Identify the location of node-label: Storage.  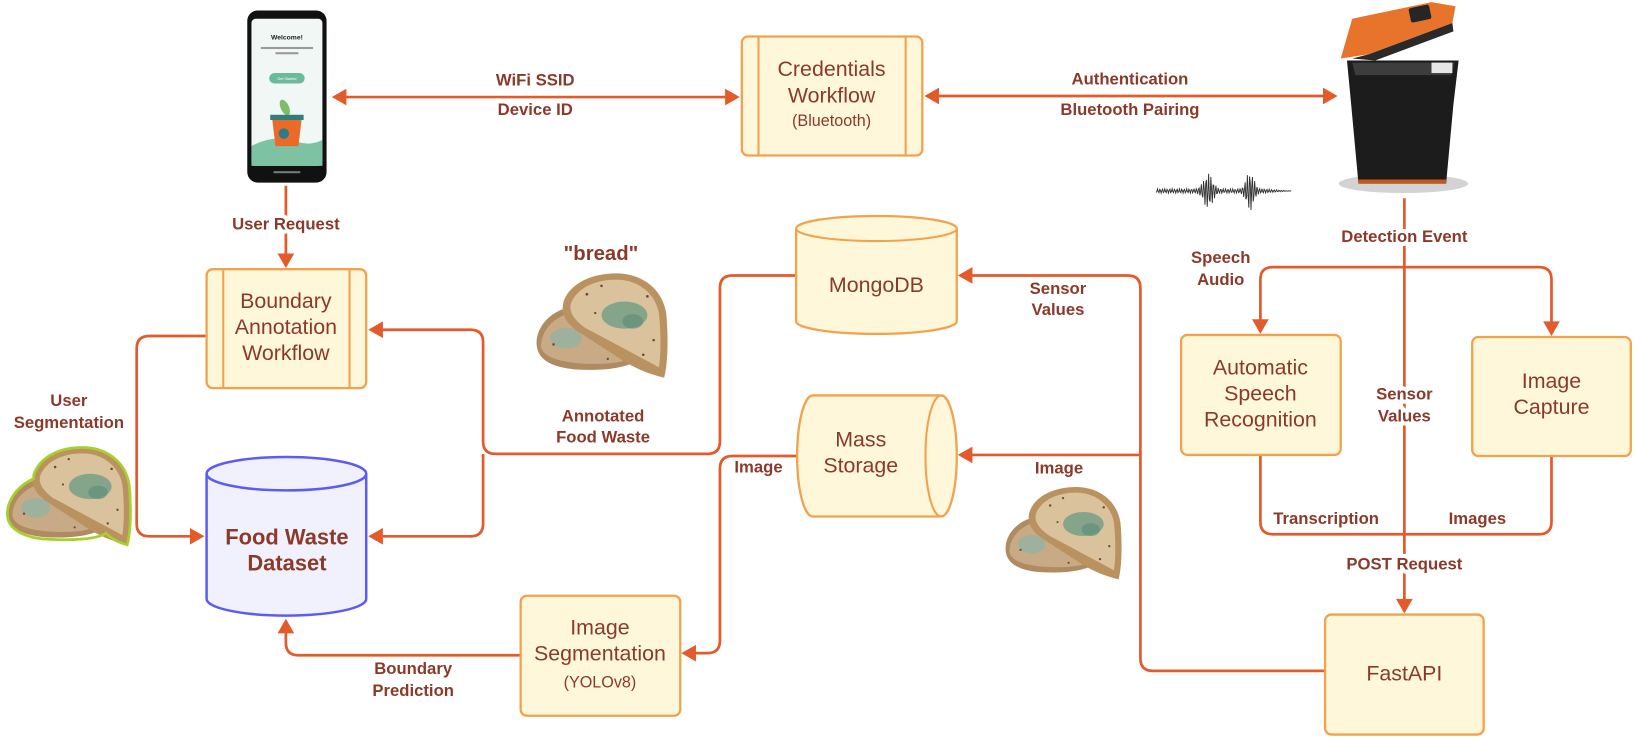
(860, 466).